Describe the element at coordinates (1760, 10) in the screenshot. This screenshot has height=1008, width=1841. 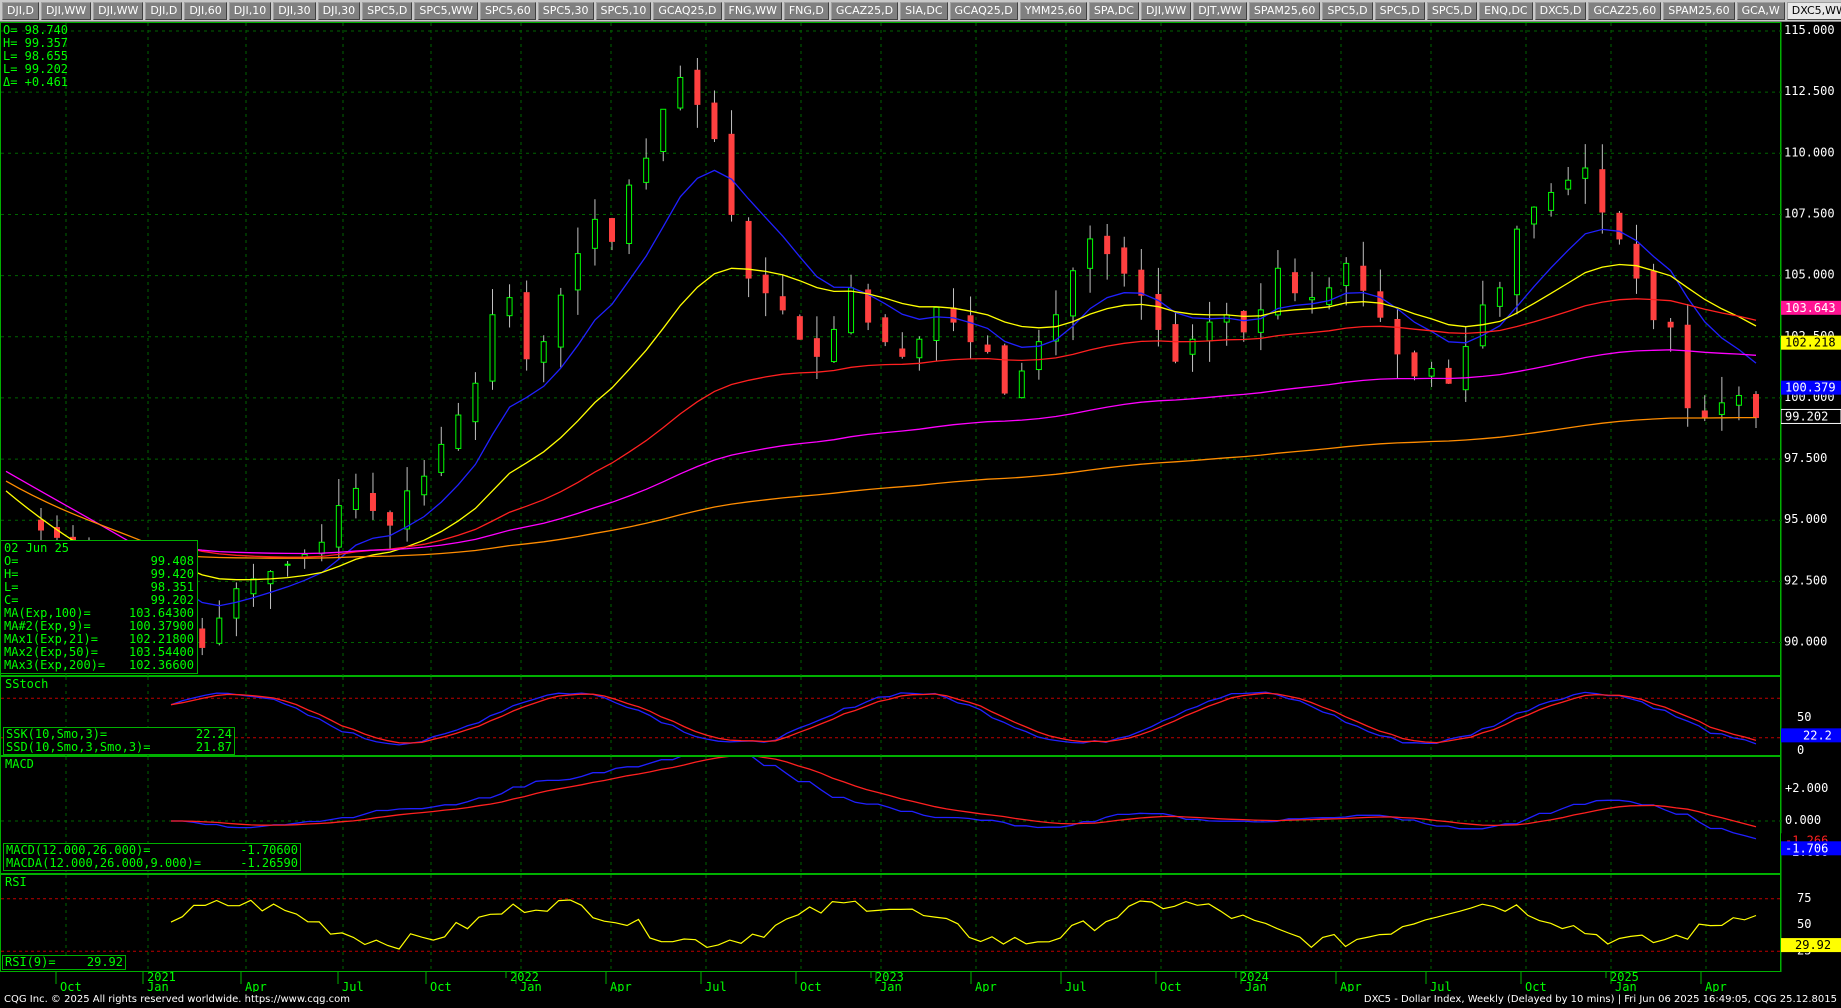
I see `tab-31: GCA,W` at that location.